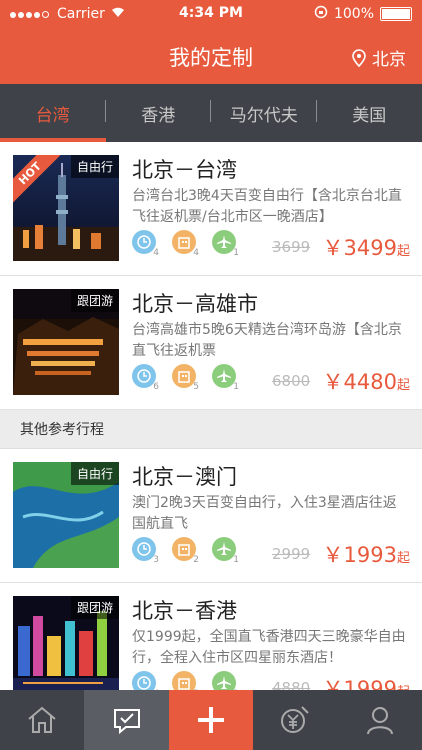 This screenshot has width=422, height=750. I want to click on user-icon, so click(379, 721).